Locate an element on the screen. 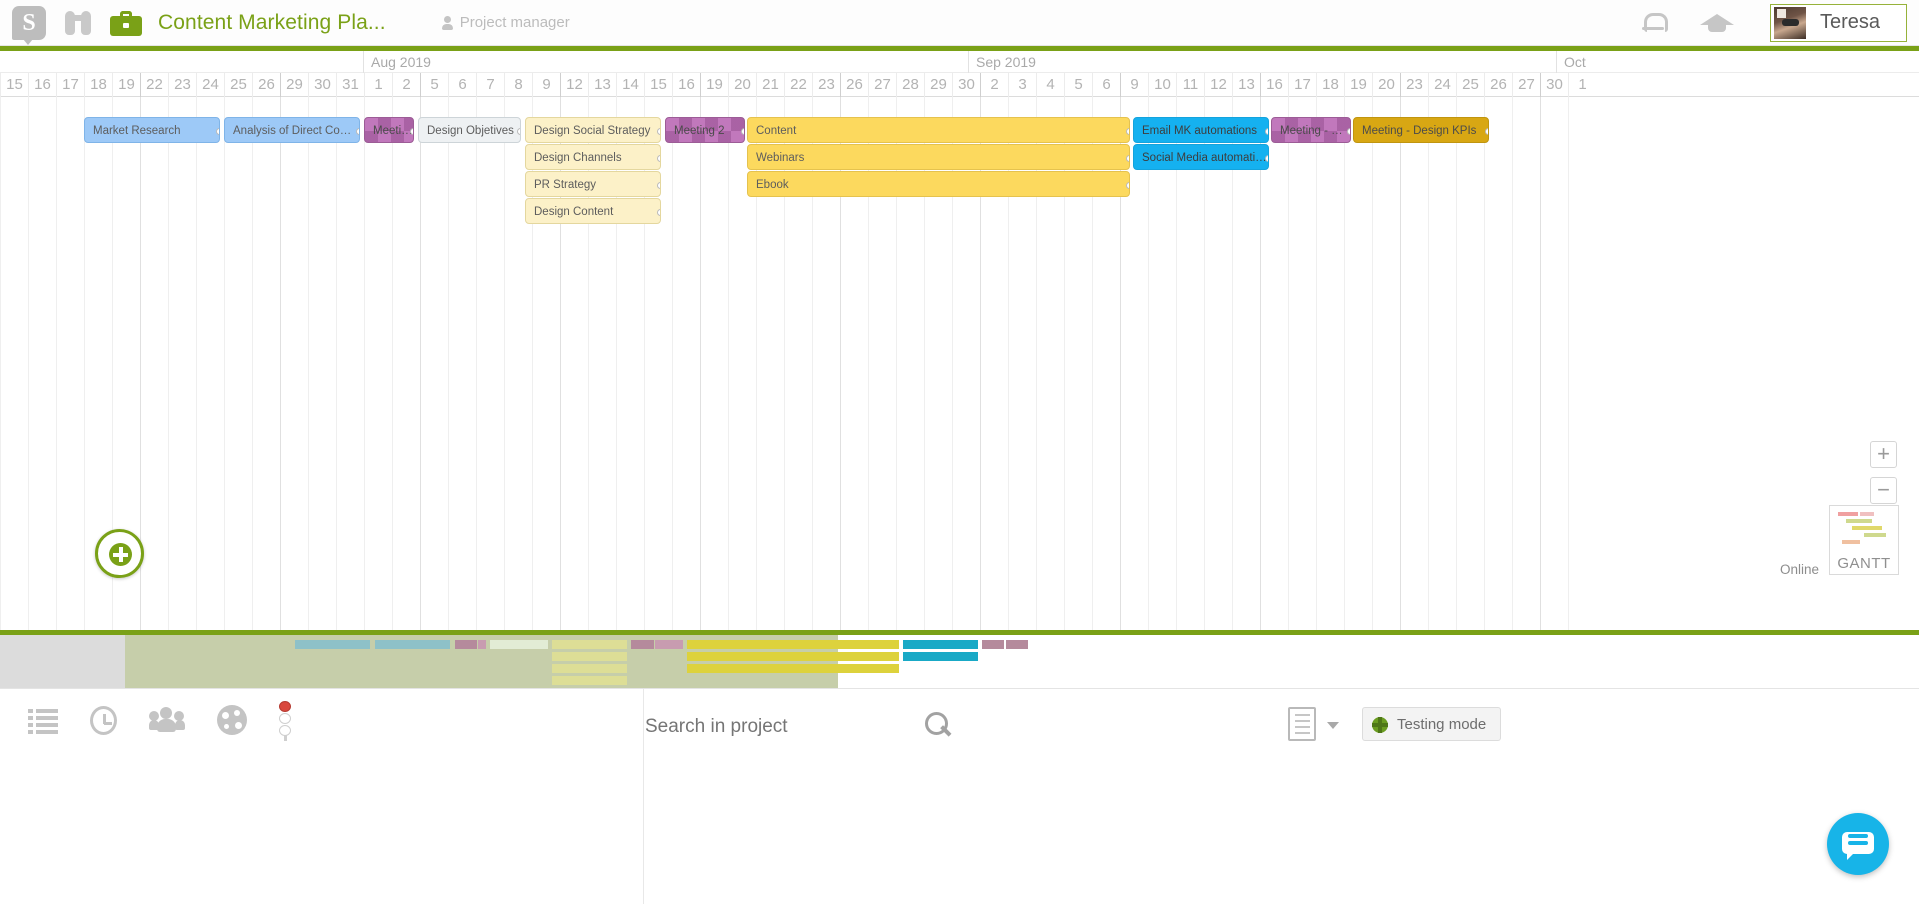 This screenshot has height=904, width=1919. zoom-out-button: − is located at coordinates (1883, 490).